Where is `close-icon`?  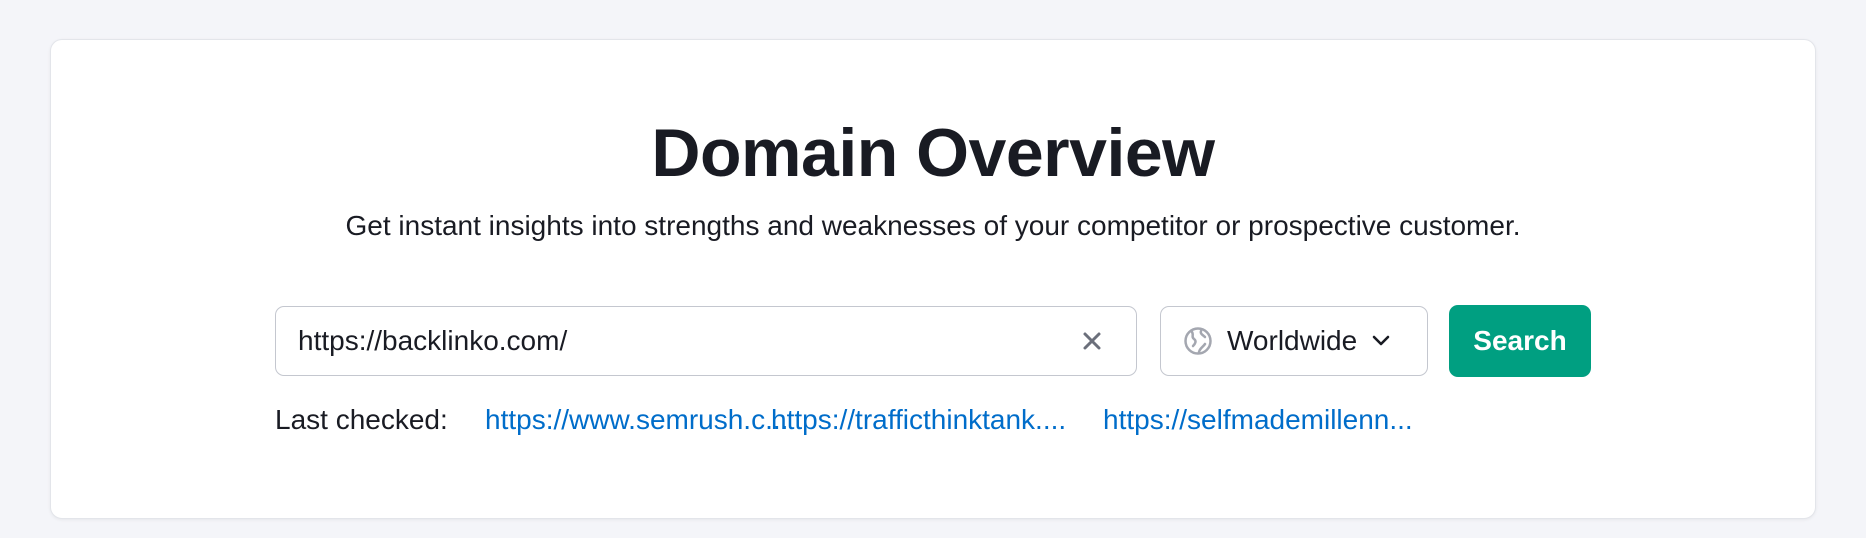
close-icon is located at coordinates (1092, 341).